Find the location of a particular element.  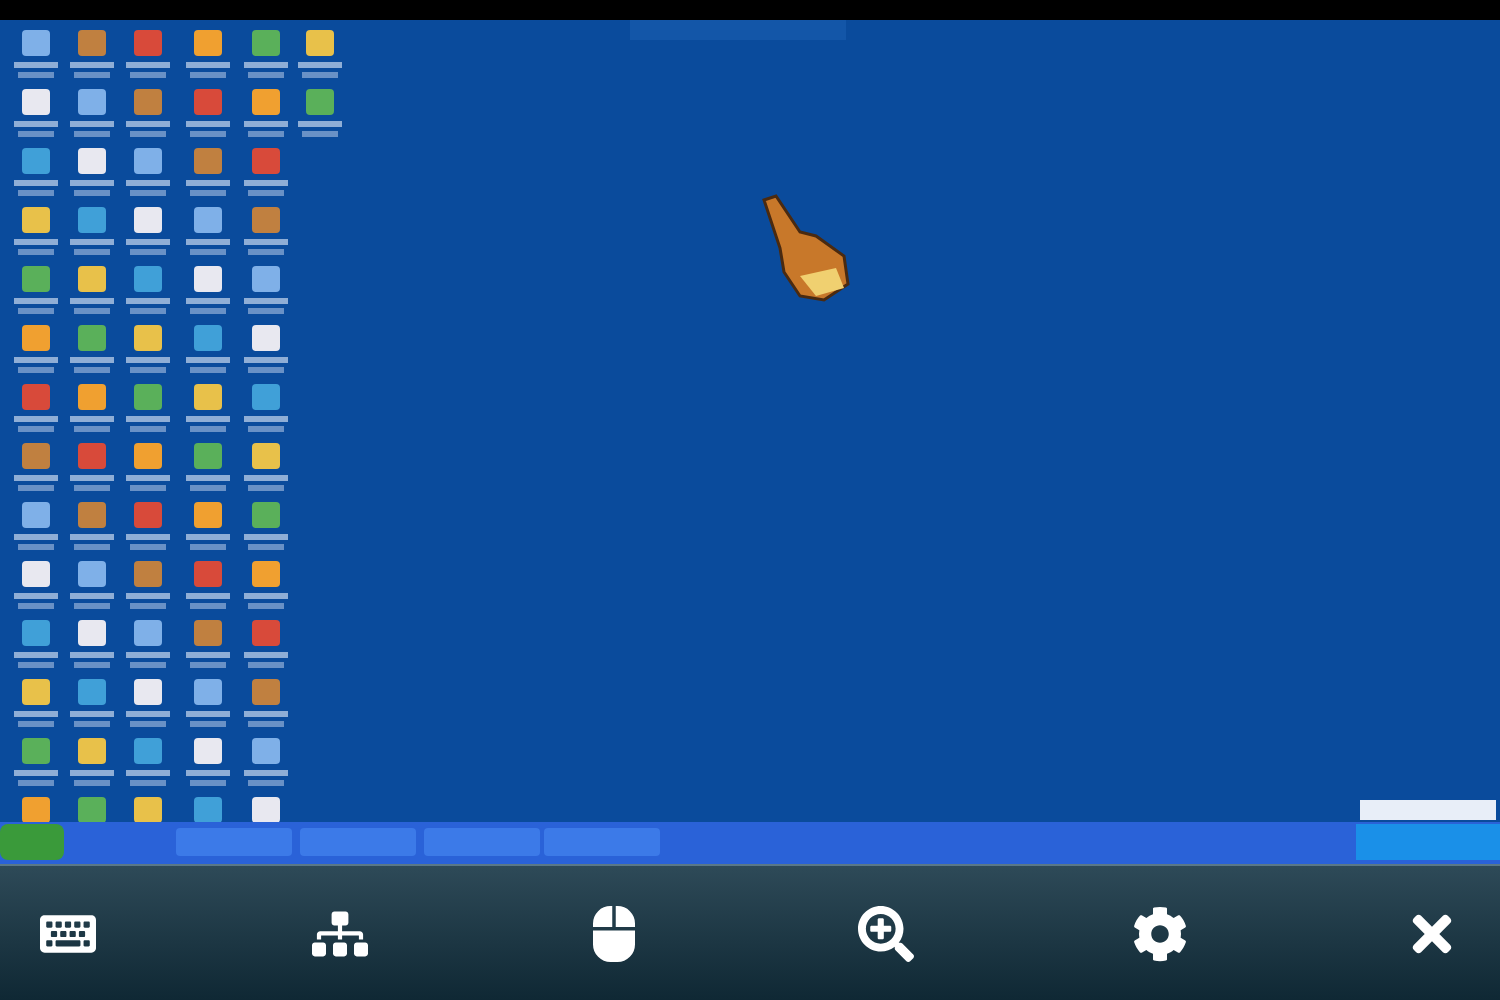

settings-icon is located at coordinates (1159, 933).